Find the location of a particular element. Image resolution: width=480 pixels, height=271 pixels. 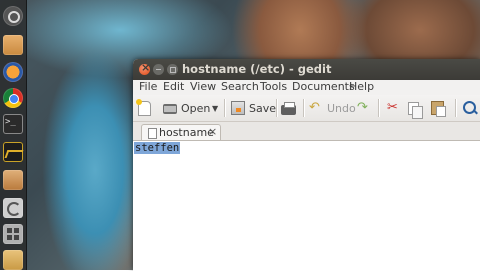

workspace-switcher-icon is located at coordinates (13, 234).